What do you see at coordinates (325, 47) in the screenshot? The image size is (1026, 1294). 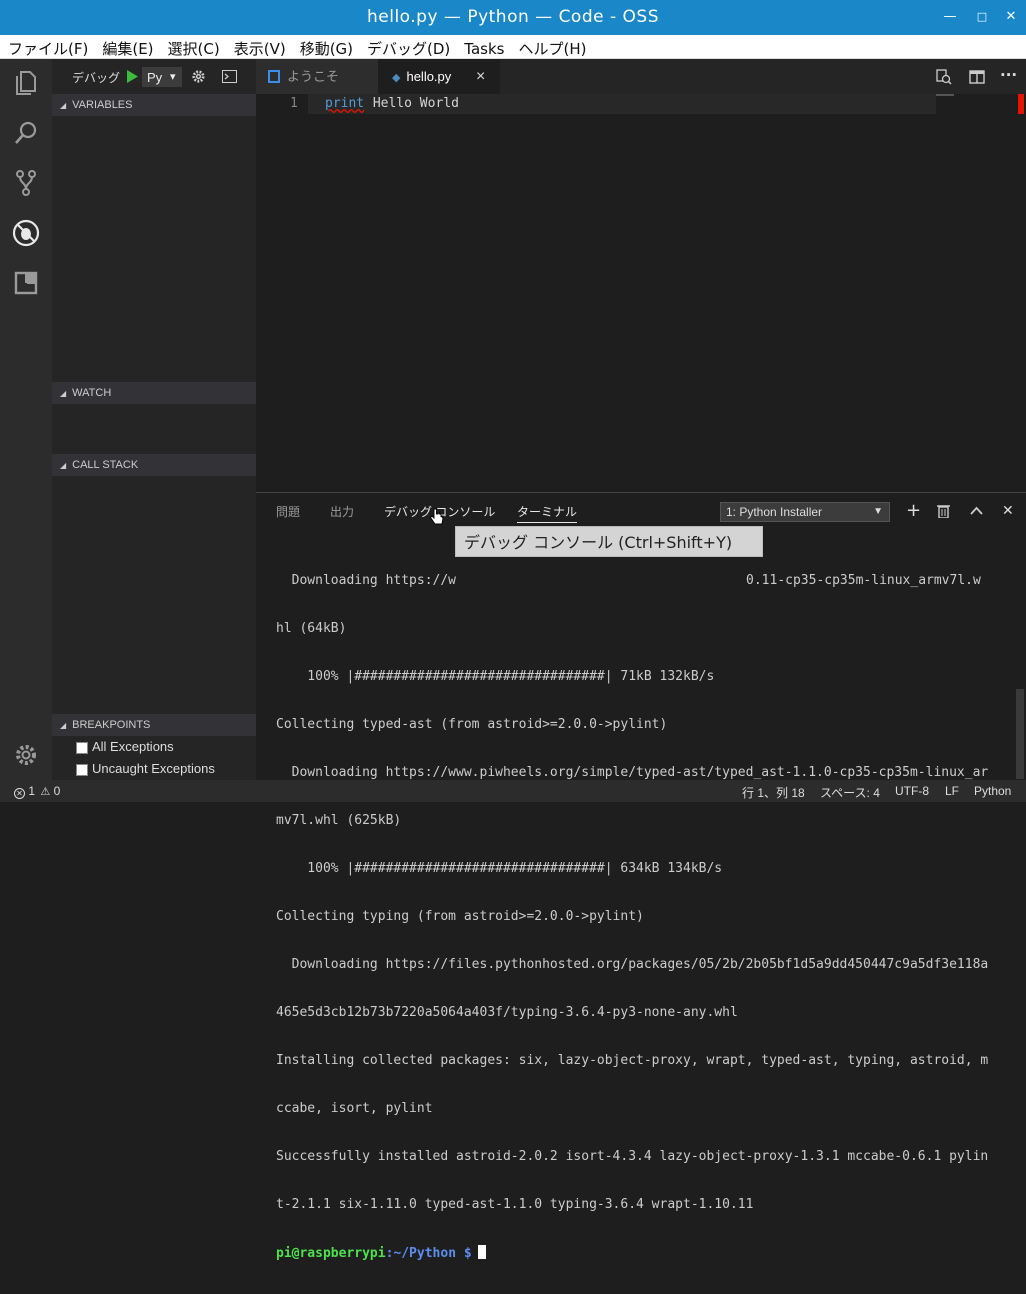 I see `menu-go: 移動(G)` at bounding box center [325, 47].